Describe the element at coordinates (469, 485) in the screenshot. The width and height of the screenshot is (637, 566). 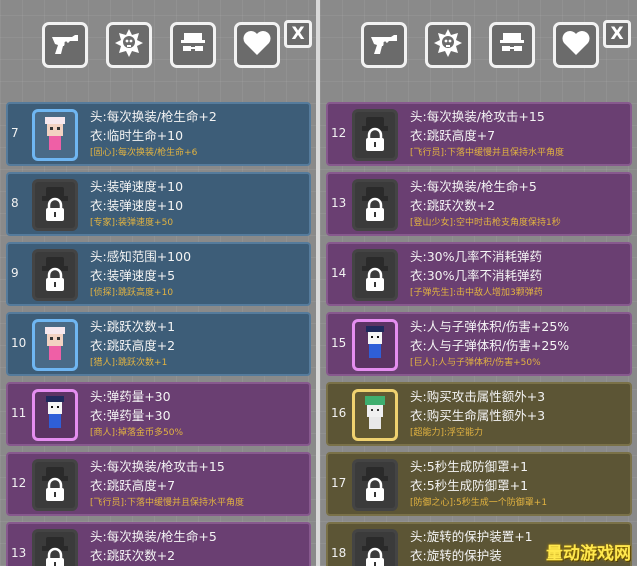
I see `body-stat: 衣:5秒生成防御罩+1` at that location.